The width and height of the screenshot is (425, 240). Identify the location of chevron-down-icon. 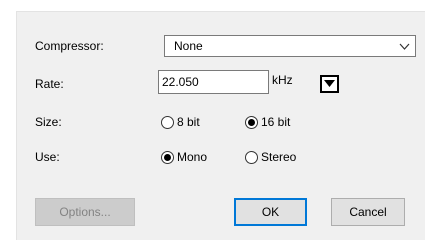
(404, 46).